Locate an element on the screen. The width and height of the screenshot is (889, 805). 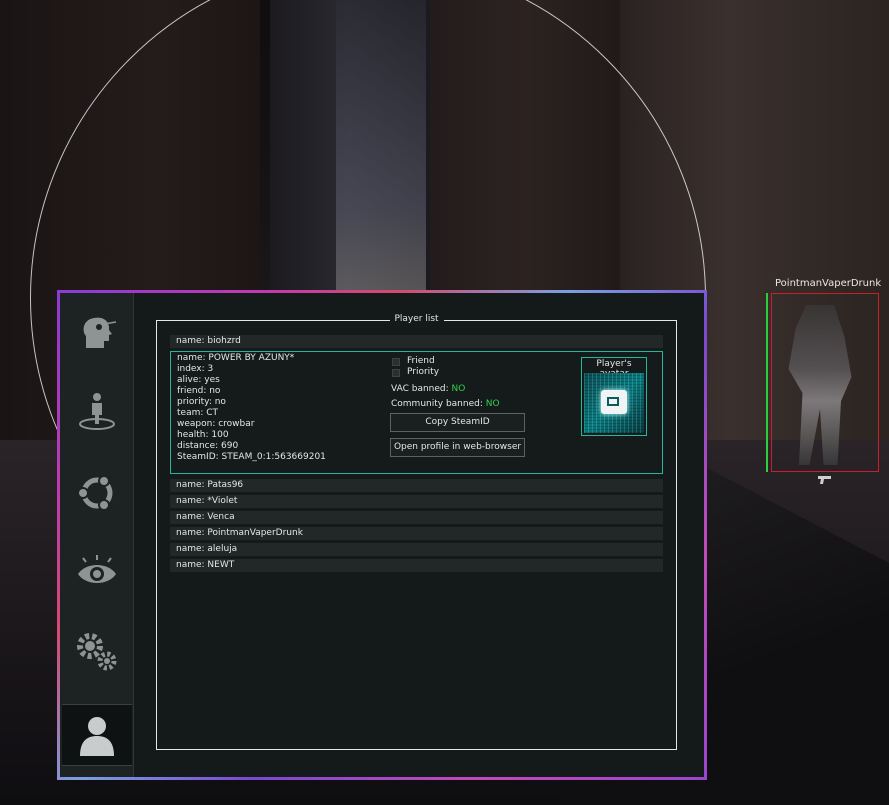
sidebar-tab-misc is located at coordinates (97, 493).